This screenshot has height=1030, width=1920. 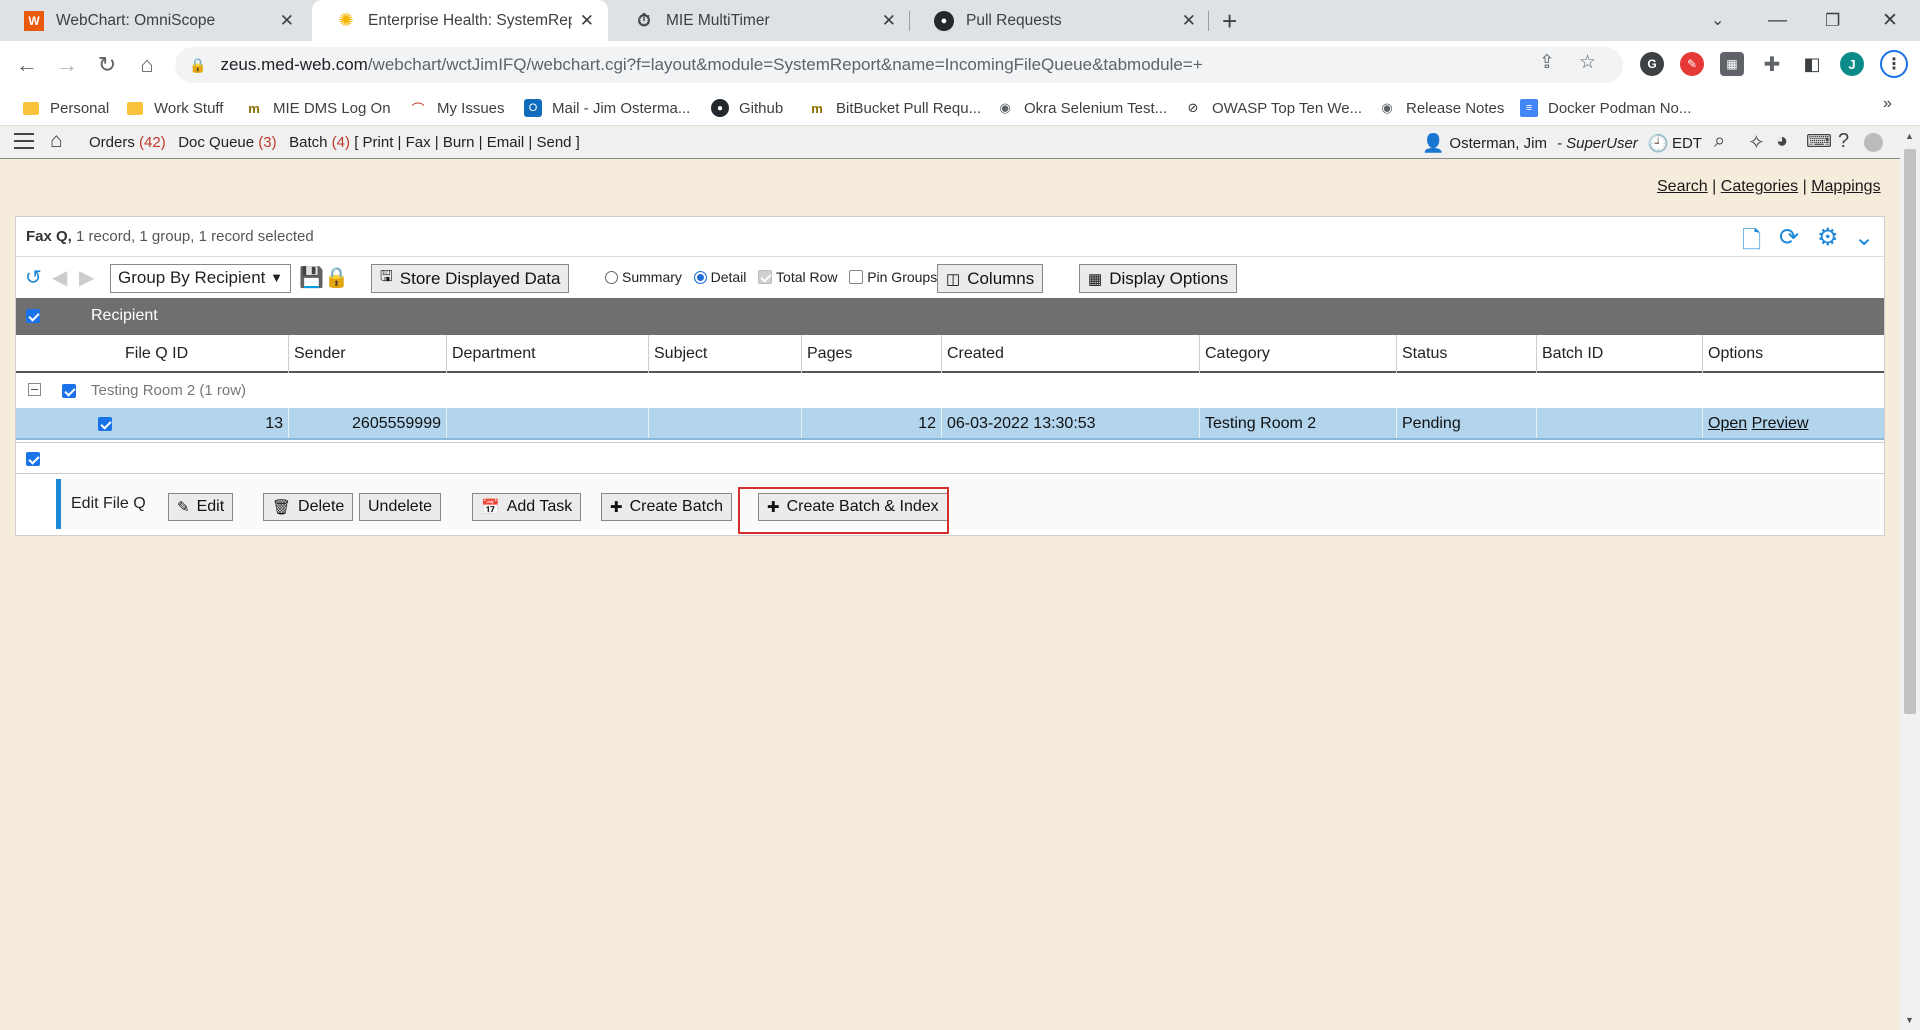 I want to click on profile-avatar: J, so click(x=1852, y=64).